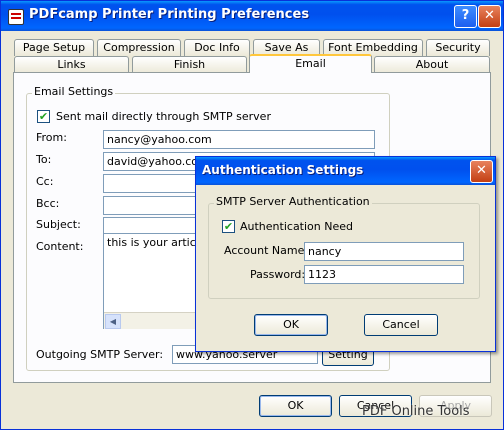  What do you see at coordinates (169, 14) in the screenshot?
I see `window-title: PDFcamp Printer Printing Preferences` at bounding box center [169, 14].